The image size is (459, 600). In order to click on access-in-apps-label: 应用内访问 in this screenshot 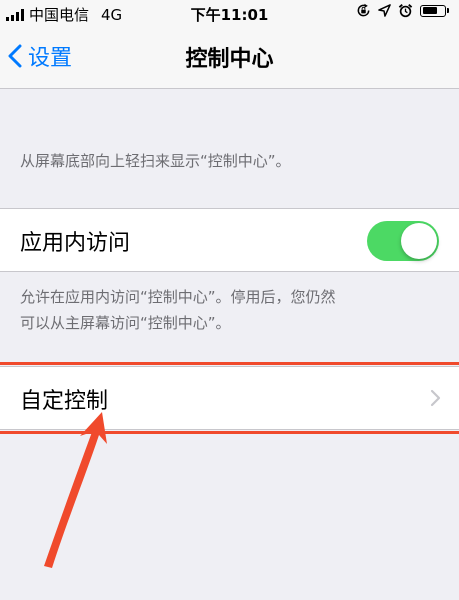, I will do `click(75, 243)`.